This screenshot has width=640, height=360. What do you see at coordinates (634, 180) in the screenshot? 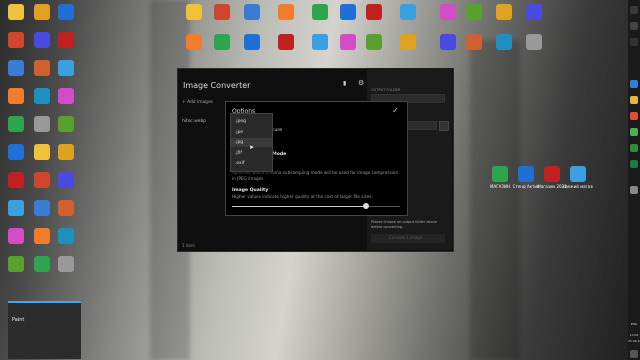
I see `taskbar: ENG 10:06 25.06.2021` at bounding box center [634, 180].